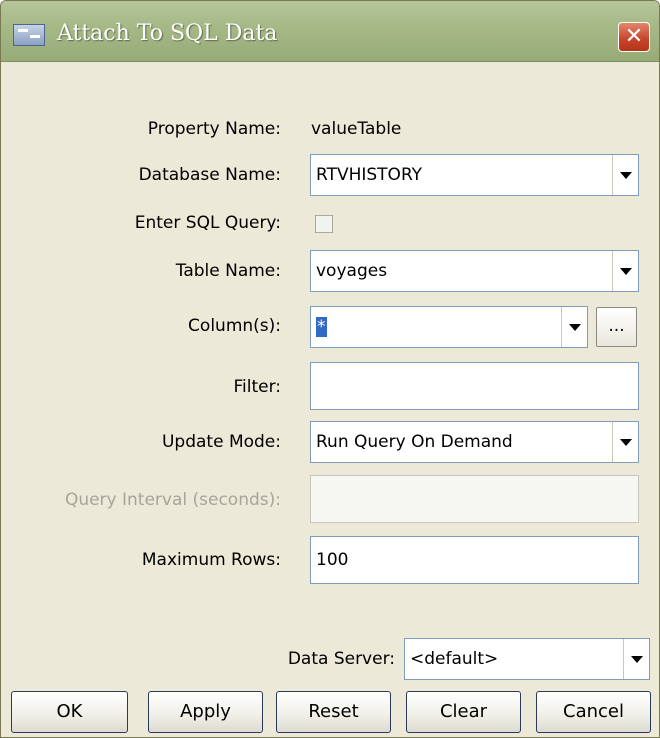 The height and width of the screenshot is (738, 660). What do you see at coordinates (221, 442) in the screenshot?
I see `update-mode-label: Update Mode:` at bounding box center [221, 442].